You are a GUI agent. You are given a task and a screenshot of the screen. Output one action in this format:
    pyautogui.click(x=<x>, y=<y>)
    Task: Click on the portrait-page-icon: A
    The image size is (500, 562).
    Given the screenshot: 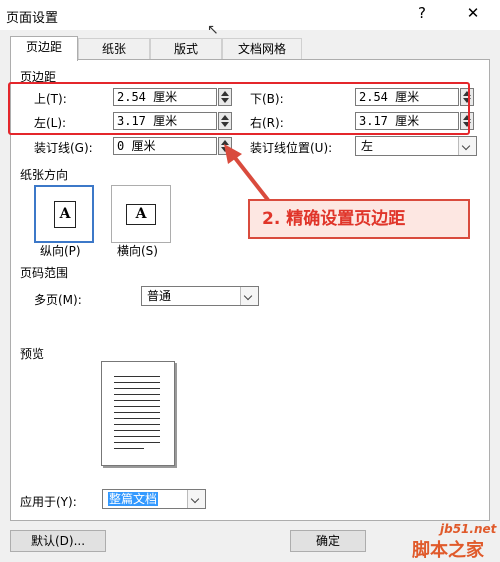 What is the action you would take?
    pyautogui.click(x=65, y=214)
    